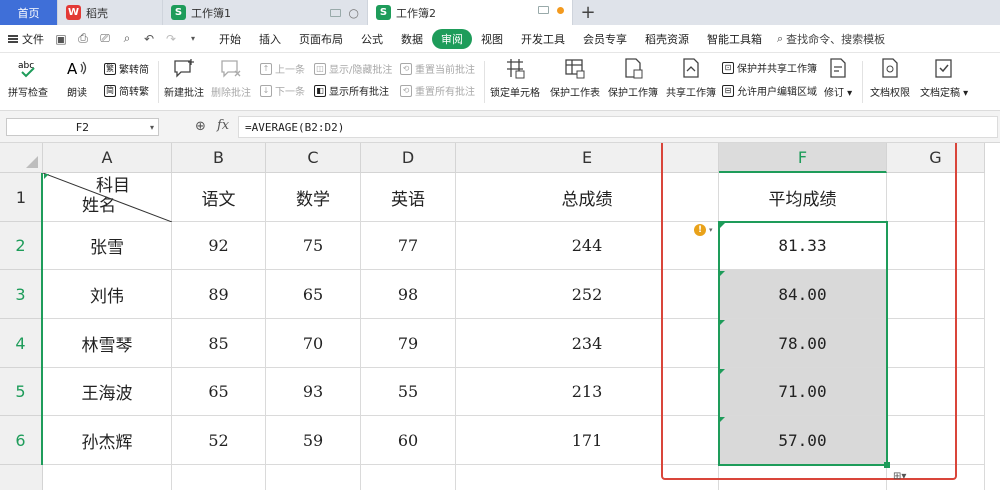  I want to click on protect-sheet-button: 保护工作表, so click(575, 78).